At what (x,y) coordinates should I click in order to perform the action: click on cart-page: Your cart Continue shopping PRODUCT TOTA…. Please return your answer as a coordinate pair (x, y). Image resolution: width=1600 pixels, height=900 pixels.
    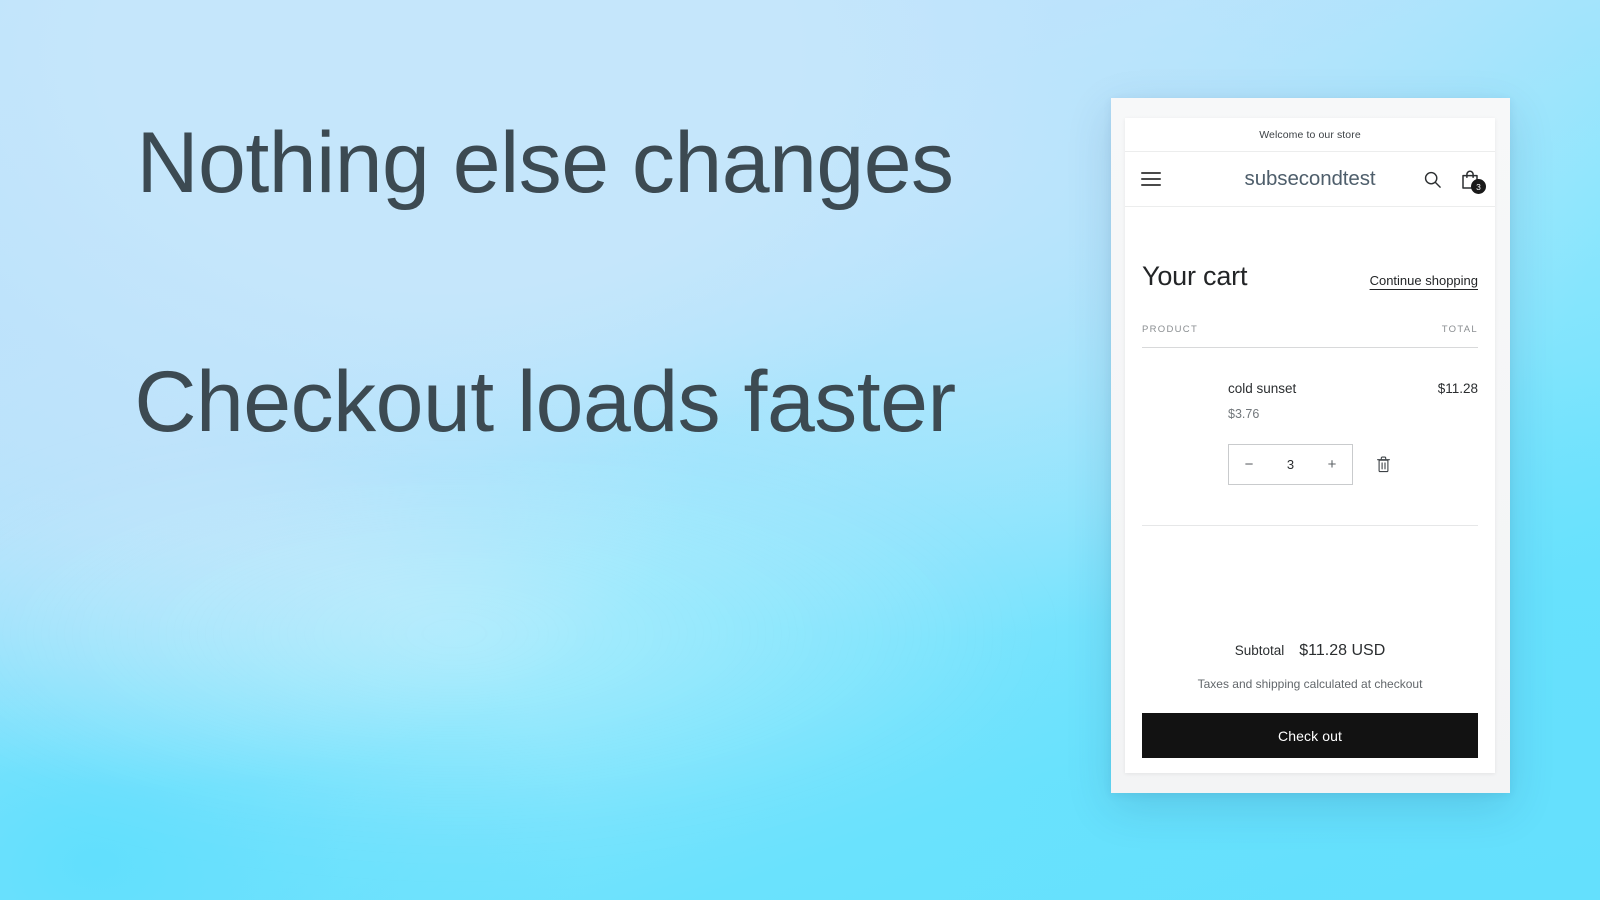
    Looking at the image, I should click on (1310, 490).